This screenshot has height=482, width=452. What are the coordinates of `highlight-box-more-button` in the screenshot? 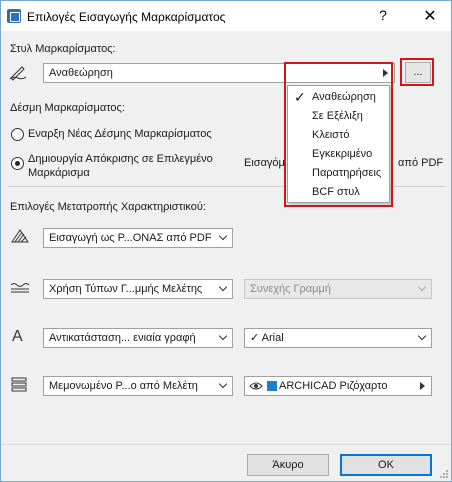 It's located at (417, 72).